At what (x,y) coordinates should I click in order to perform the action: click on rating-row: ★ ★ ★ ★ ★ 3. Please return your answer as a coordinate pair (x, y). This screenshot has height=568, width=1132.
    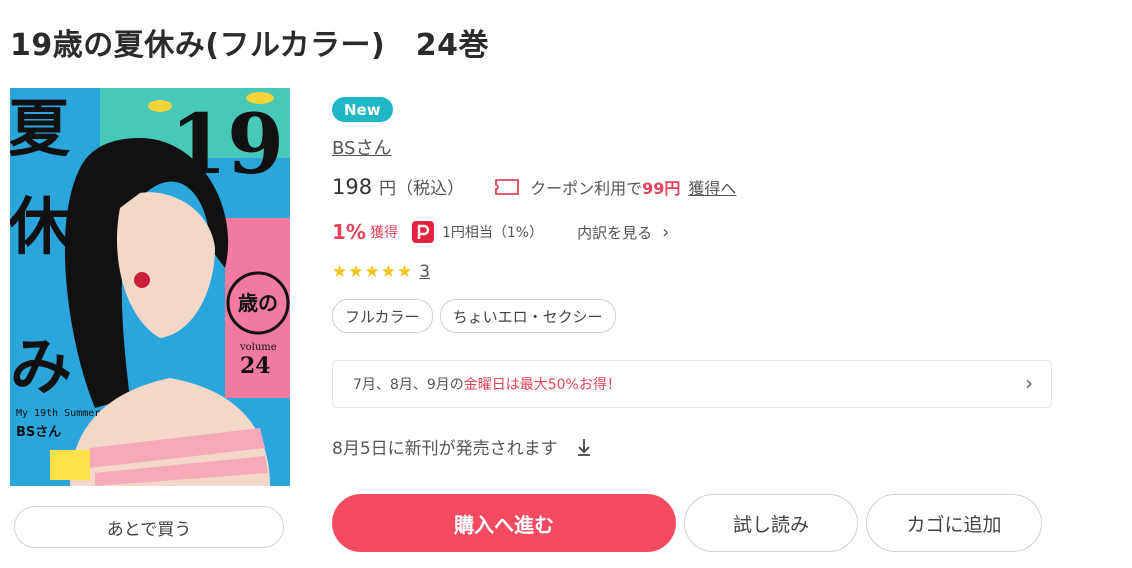
    Looking at the image, I should click on (381, 272).